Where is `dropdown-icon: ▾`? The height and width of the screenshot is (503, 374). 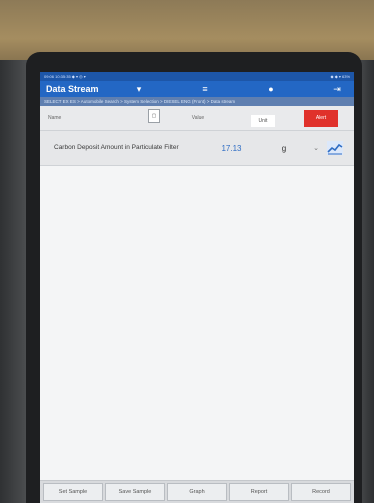
dropdown-icon: ▾ is located at coordinates (139, 89).